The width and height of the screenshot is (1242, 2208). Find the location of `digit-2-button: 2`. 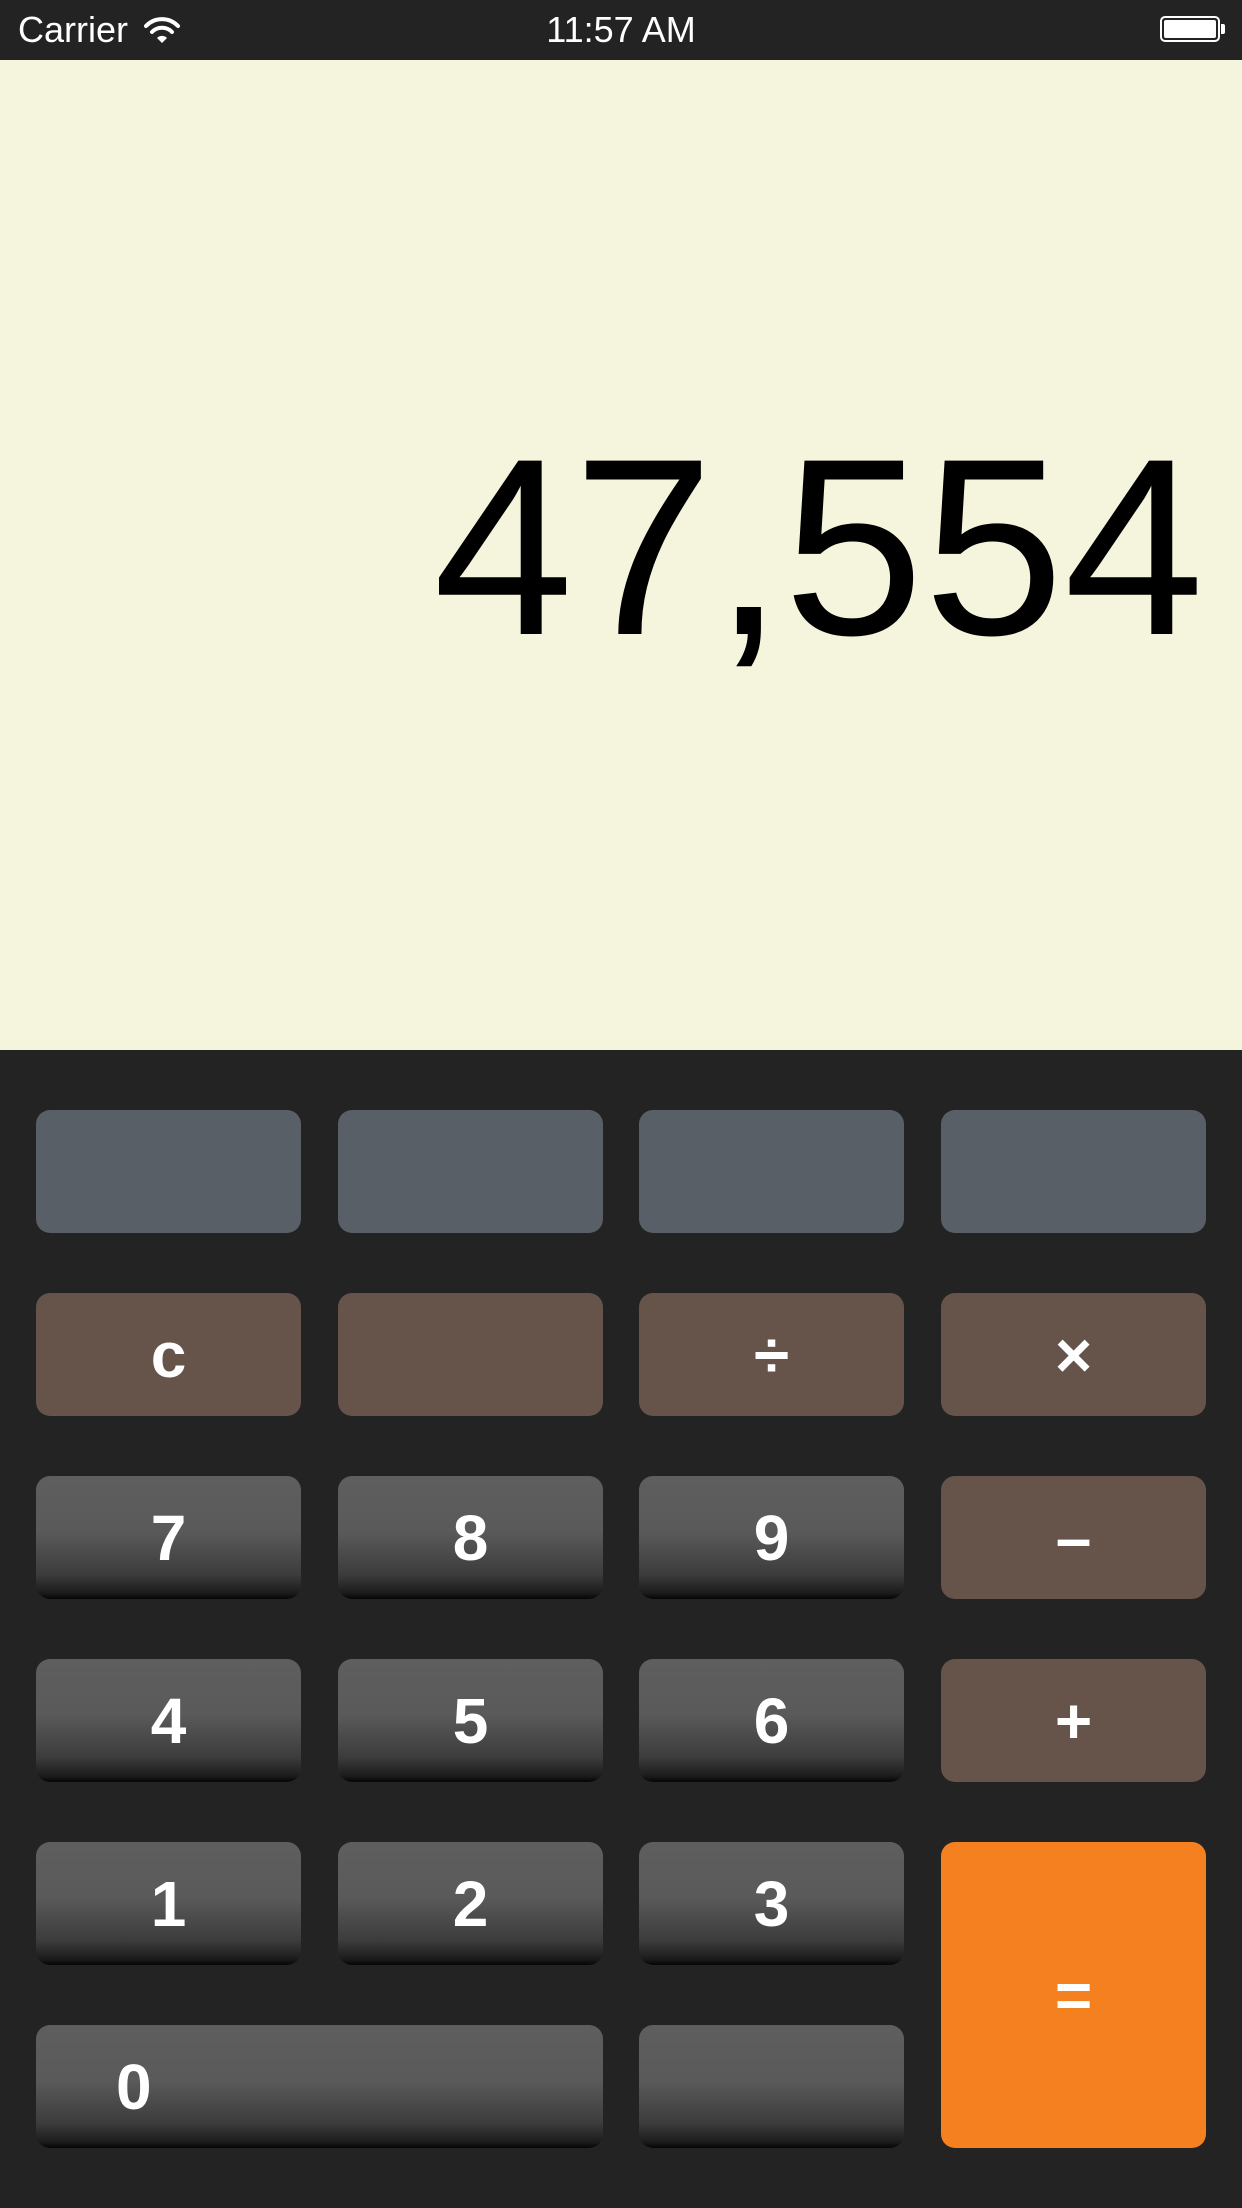

digit-2-button: 2 is located at coordinates (470, 1903).